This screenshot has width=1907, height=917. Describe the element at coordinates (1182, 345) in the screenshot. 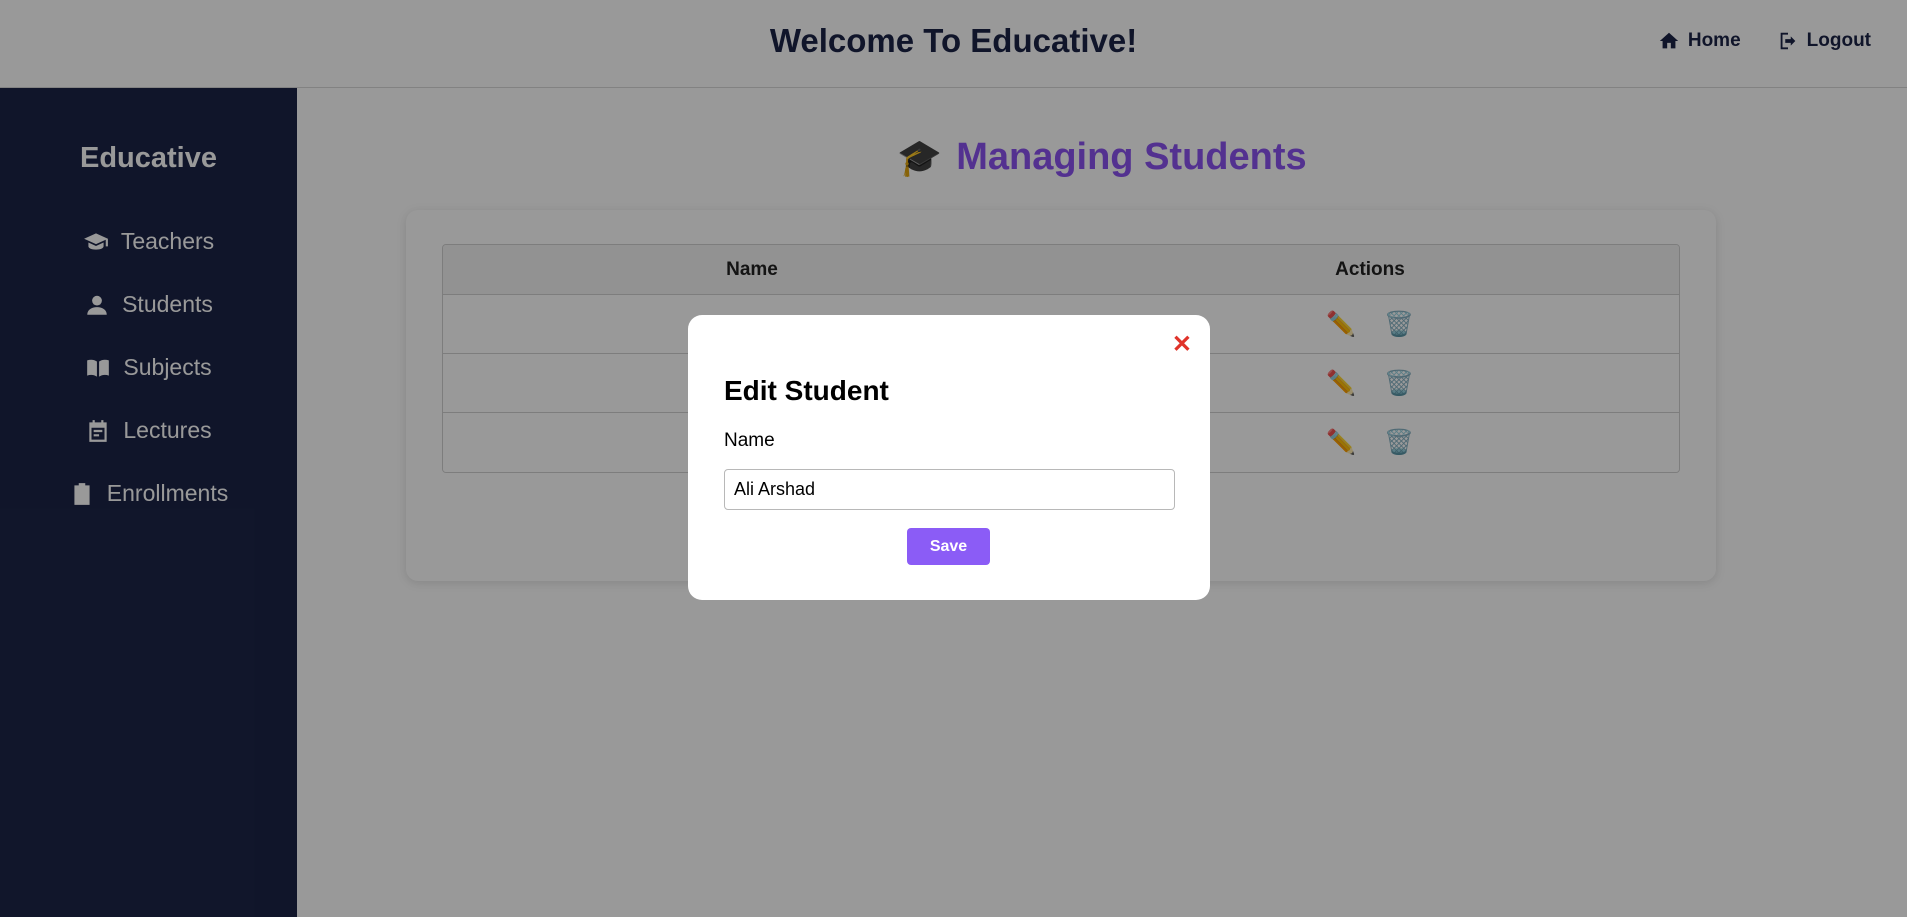

I see `close-icon: ✕` at that location.